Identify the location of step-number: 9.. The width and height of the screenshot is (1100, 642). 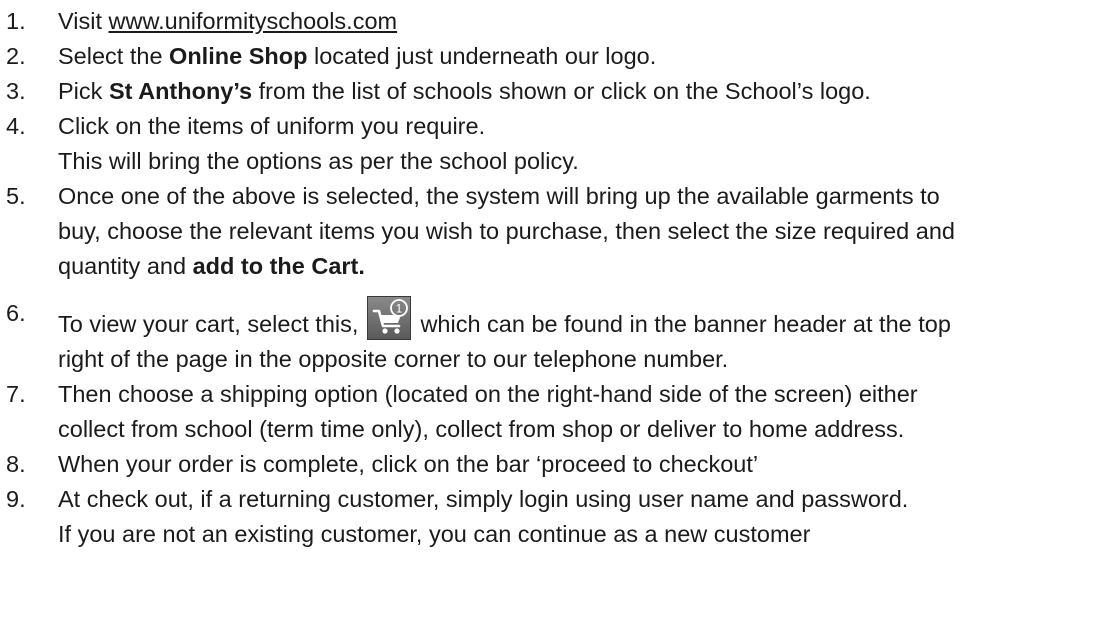
(16, 499).